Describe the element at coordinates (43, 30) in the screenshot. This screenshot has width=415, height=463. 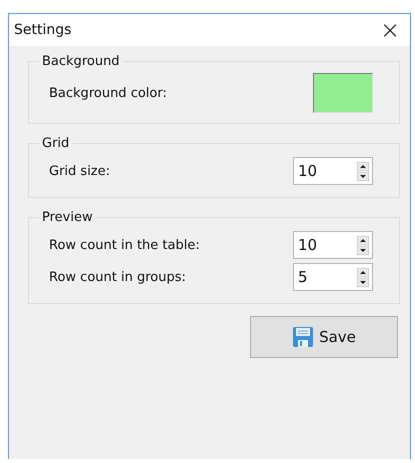
I see `window-title: Settings` at that location.